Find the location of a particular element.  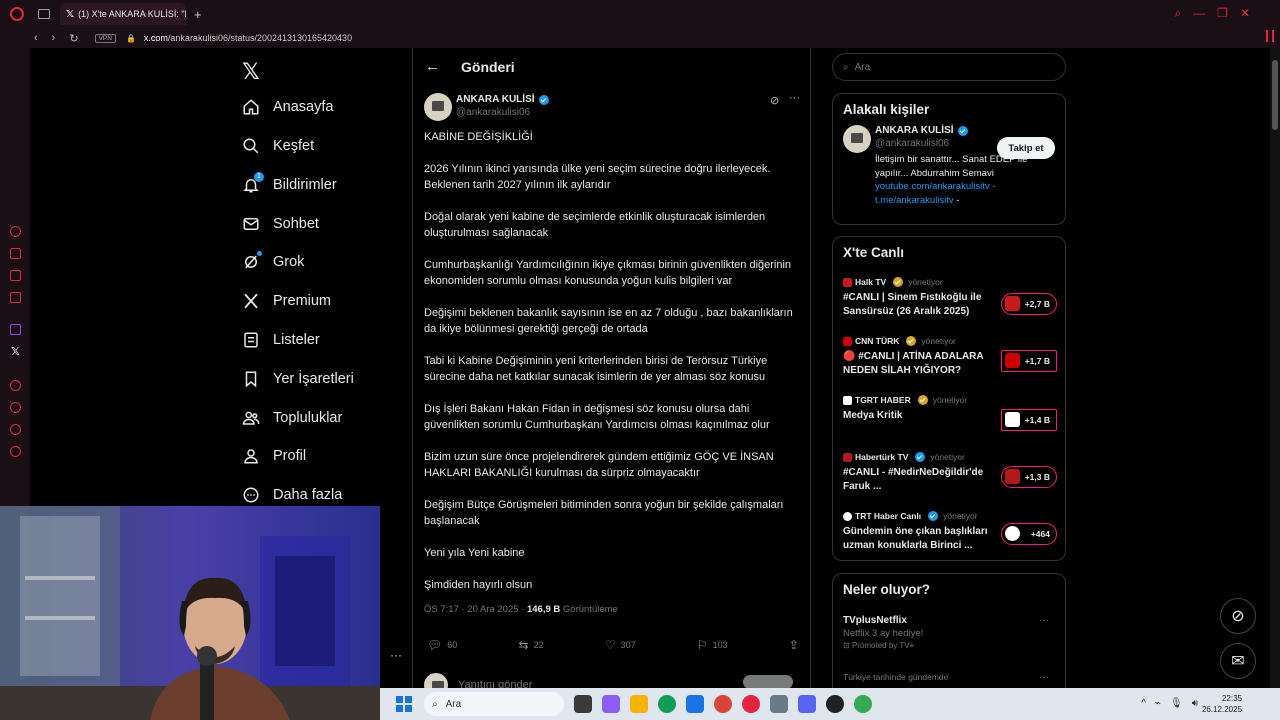

nav-explore: Keşfet is located at coordinates (278, 146).